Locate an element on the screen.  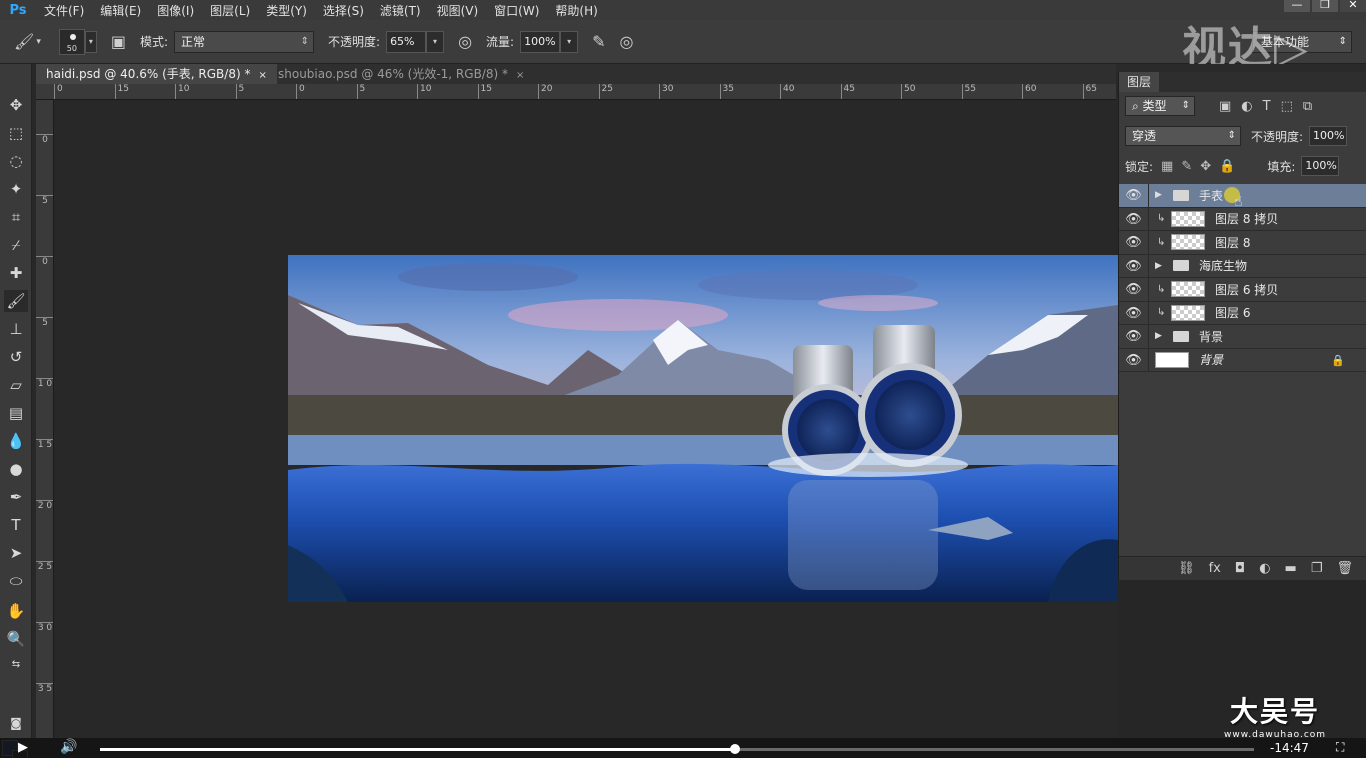
layer-row: 👁 背景 🔒 is located at coordinates (1242, 360).